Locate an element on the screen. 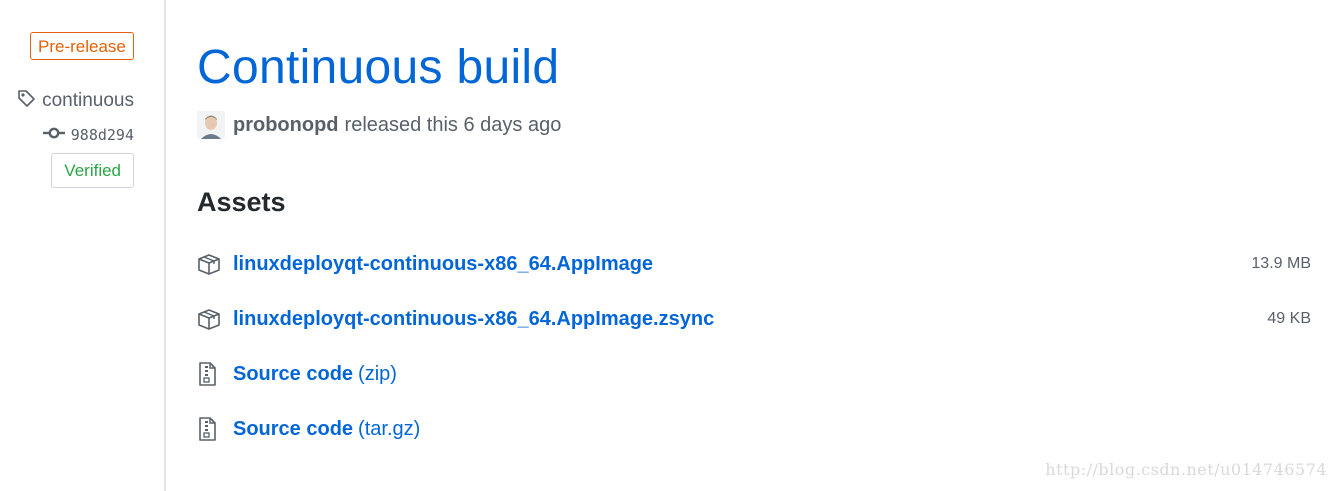 Image resolution: width=1339 pixels, height=491 pixels. asset-link: linuxdeployqt-continuous-x86_64.AppImage is located at coordinates (443, 264).